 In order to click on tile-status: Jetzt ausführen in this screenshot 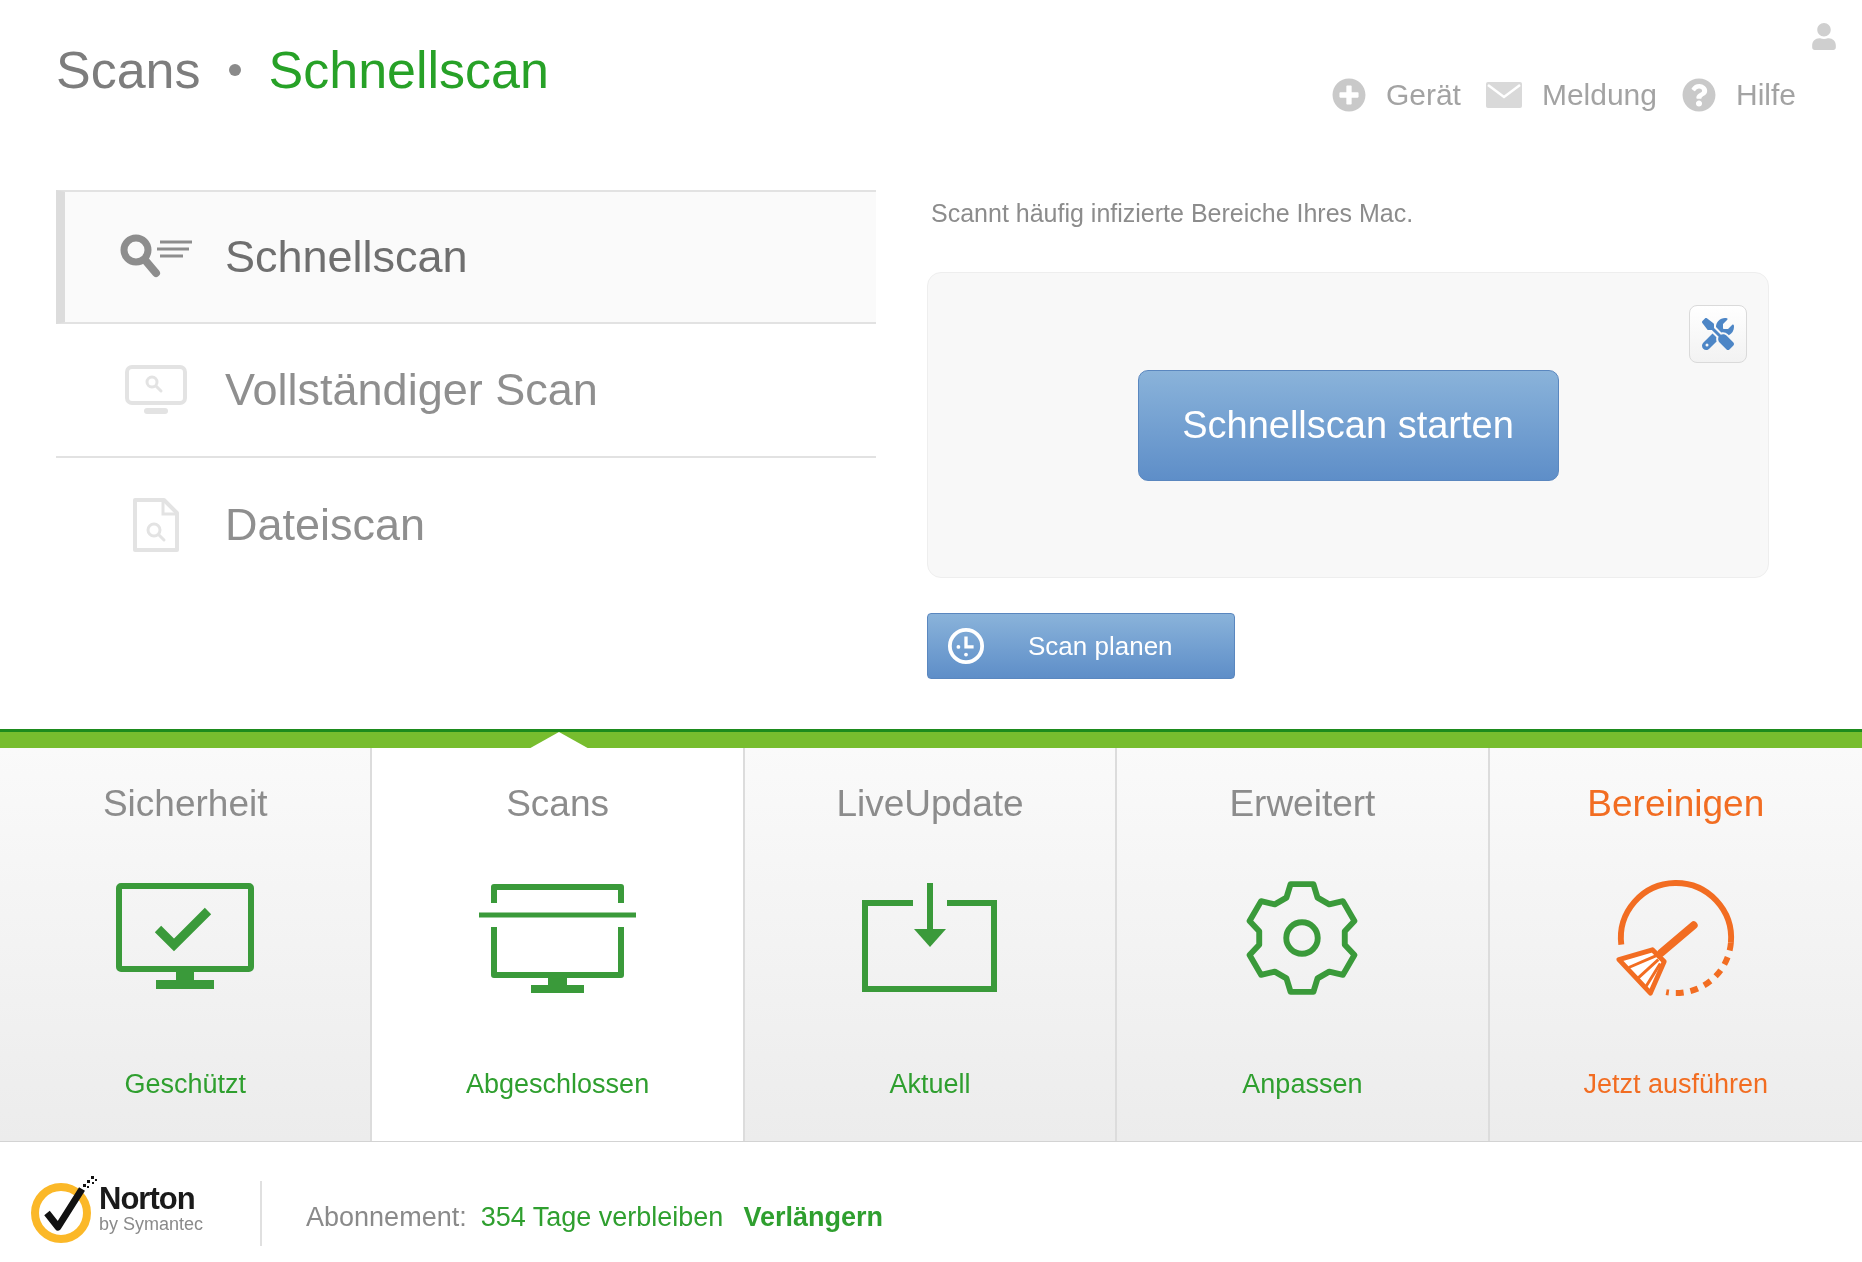, I will do `click(1676, 1084)`.